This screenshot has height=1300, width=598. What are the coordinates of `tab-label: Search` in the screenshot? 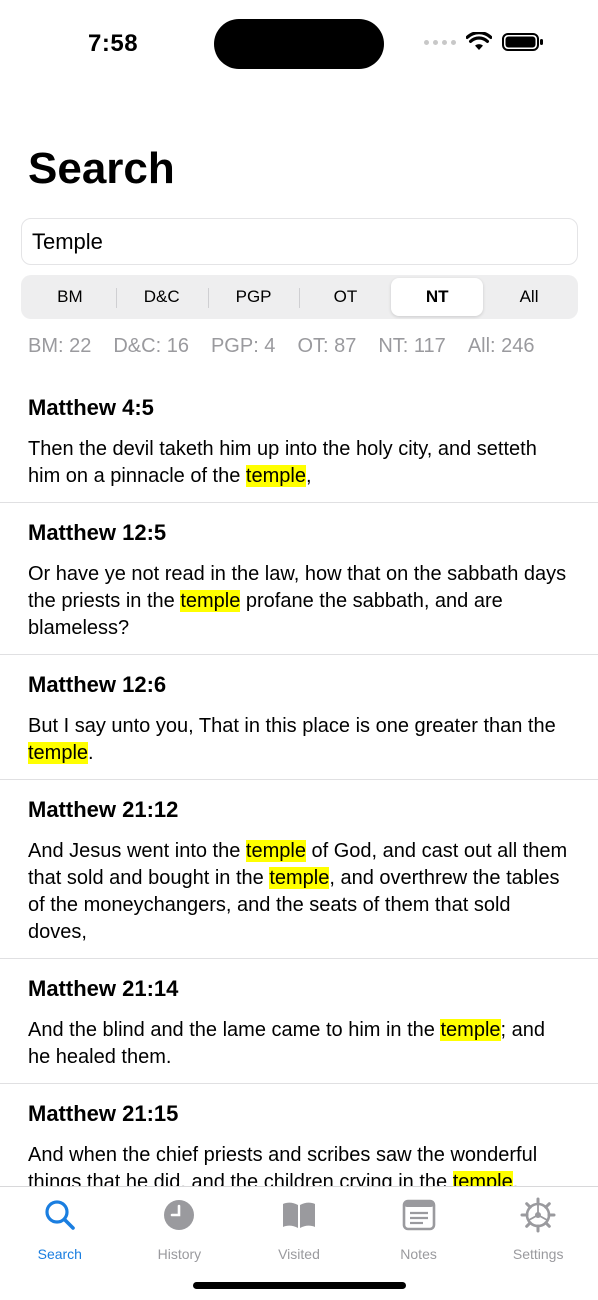 It's located at (59, 1254).